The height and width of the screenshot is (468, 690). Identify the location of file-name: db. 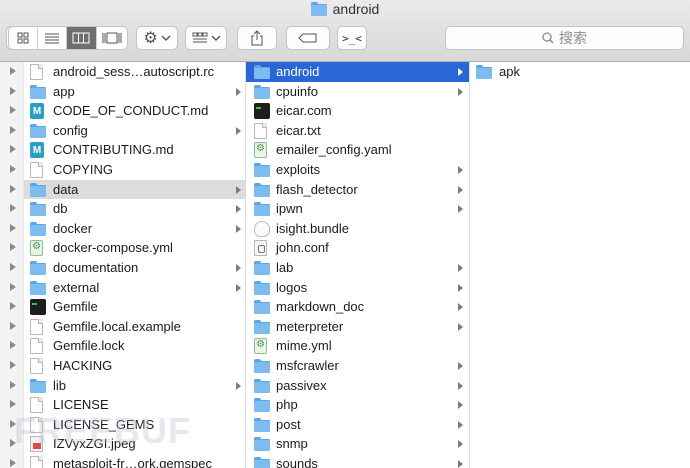
(60, 209).